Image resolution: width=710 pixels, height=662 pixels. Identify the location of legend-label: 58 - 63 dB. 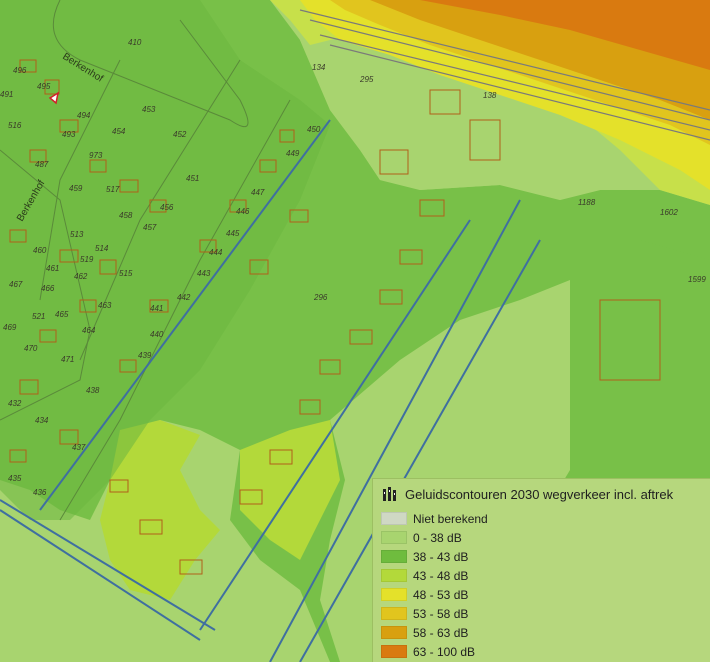
(441, 632).